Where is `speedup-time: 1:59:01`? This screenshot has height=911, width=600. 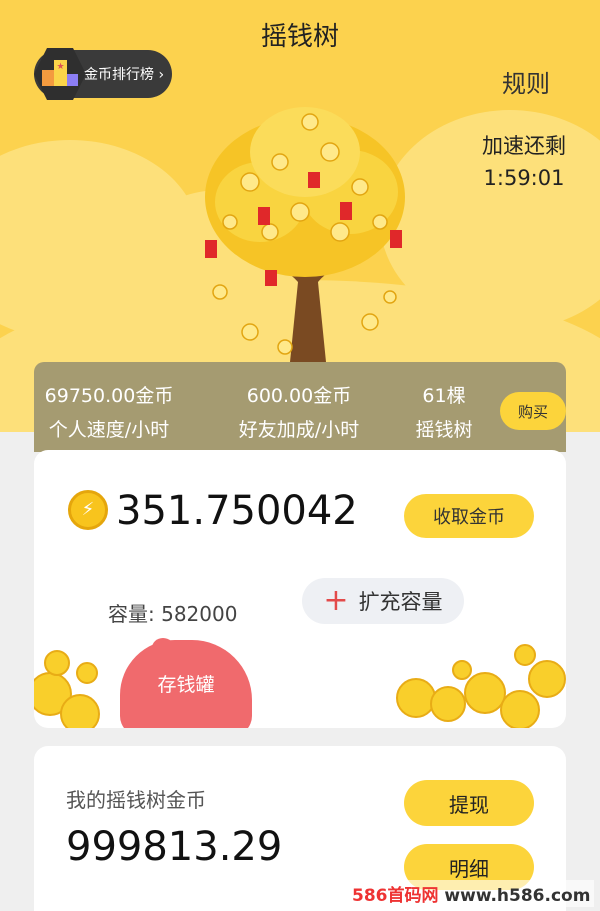
speedup-time: 1:59:01 is located at coordinates (524, 178).